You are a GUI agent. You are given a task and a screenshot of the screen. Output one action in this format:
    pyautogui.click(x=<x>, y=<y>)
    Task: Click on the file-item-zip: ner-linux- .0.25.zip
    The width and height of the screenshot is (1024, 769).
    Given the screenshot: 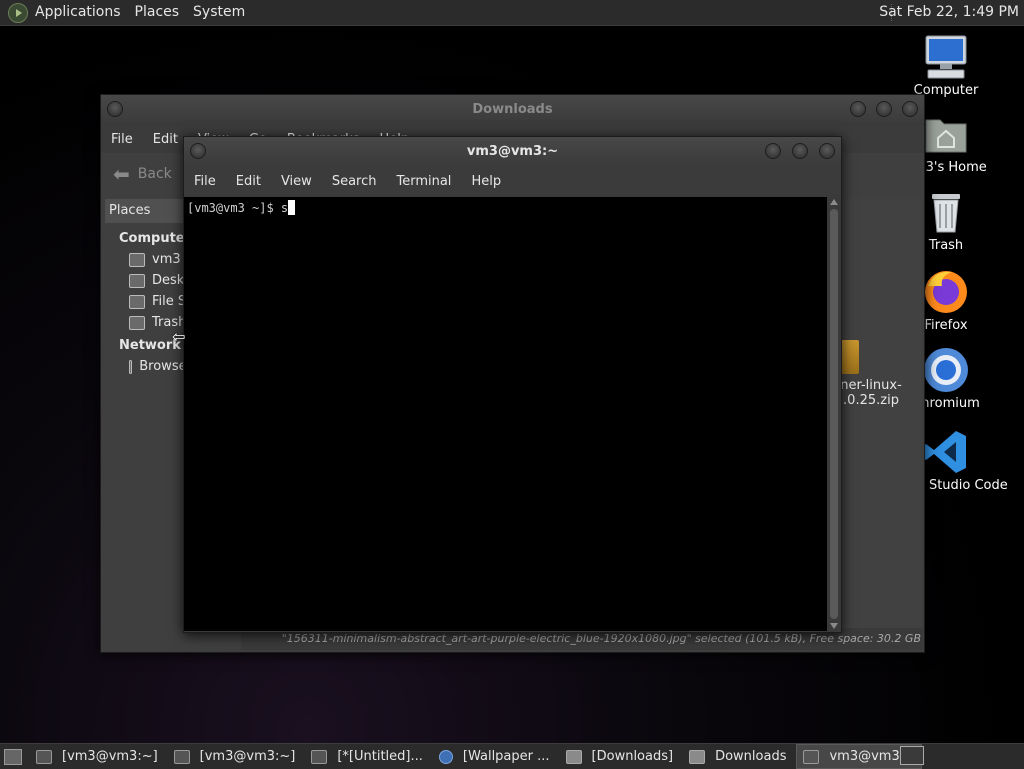 What is the action you would take?
    pyautogui.click(x=871, y=374)
    